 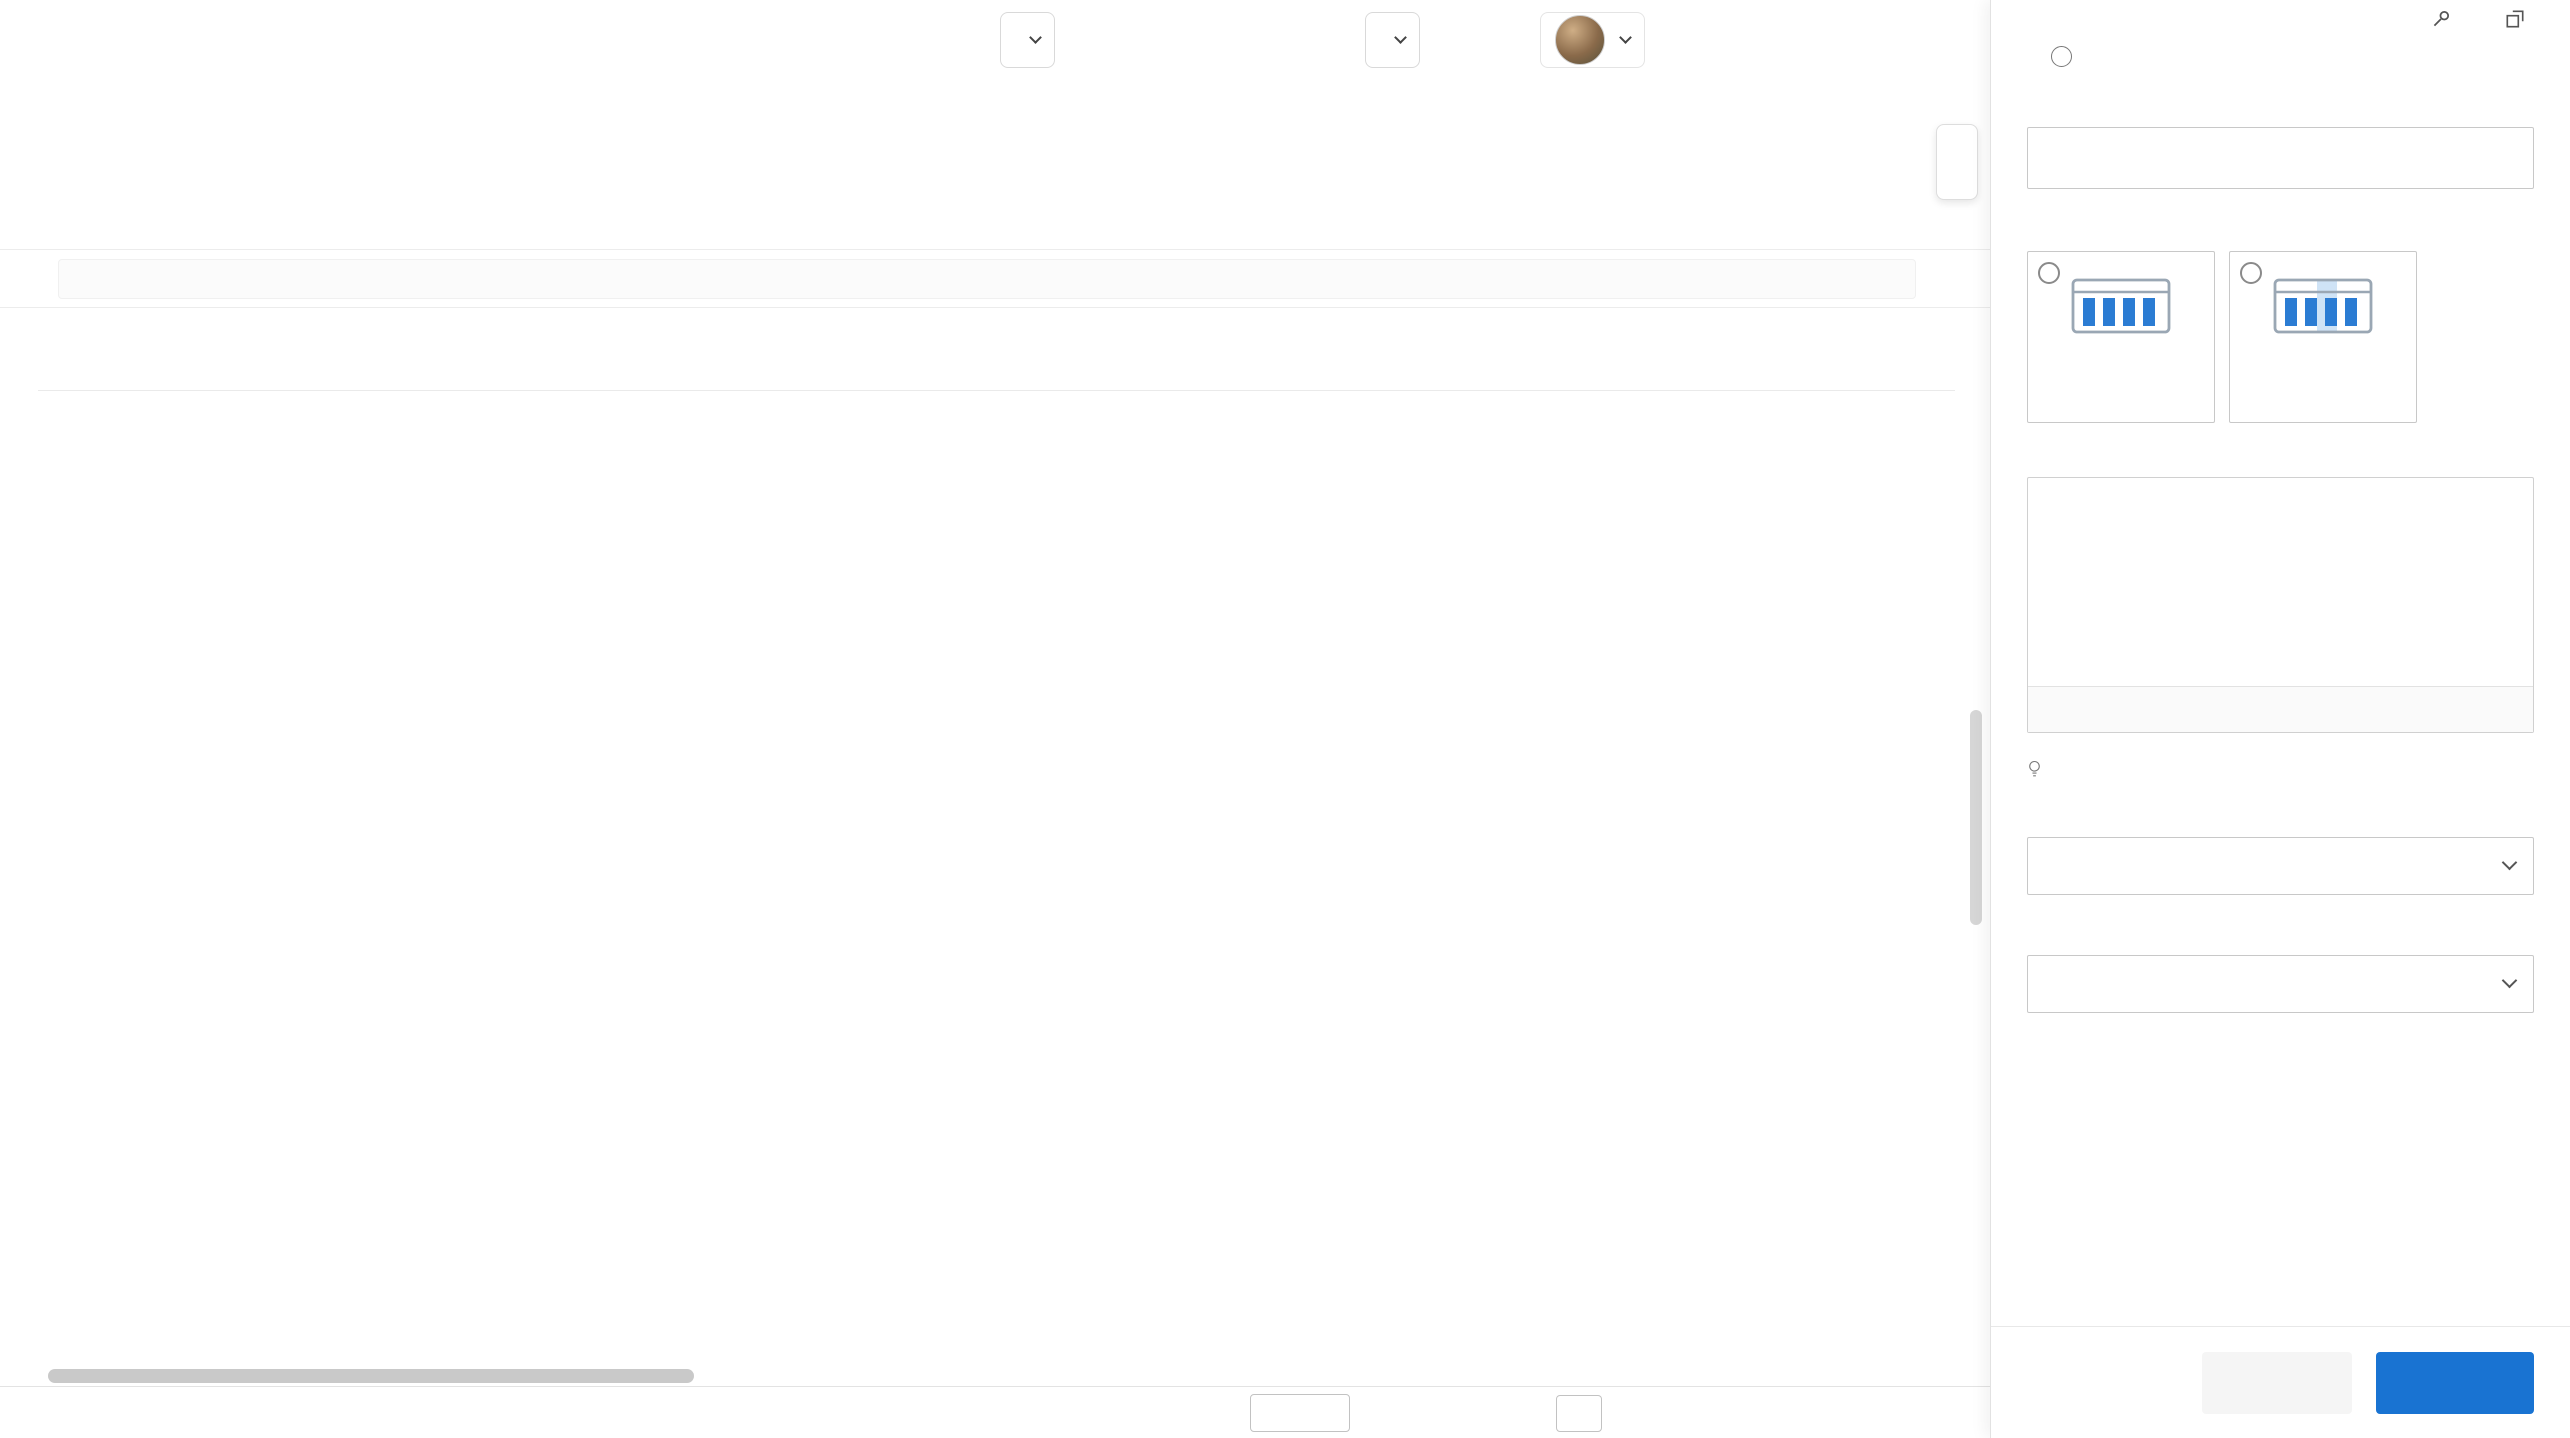 What do you see at coordinates (2455, 1382) in the screenshot?
I see `update-button` at bounding box center [2455, 1382].